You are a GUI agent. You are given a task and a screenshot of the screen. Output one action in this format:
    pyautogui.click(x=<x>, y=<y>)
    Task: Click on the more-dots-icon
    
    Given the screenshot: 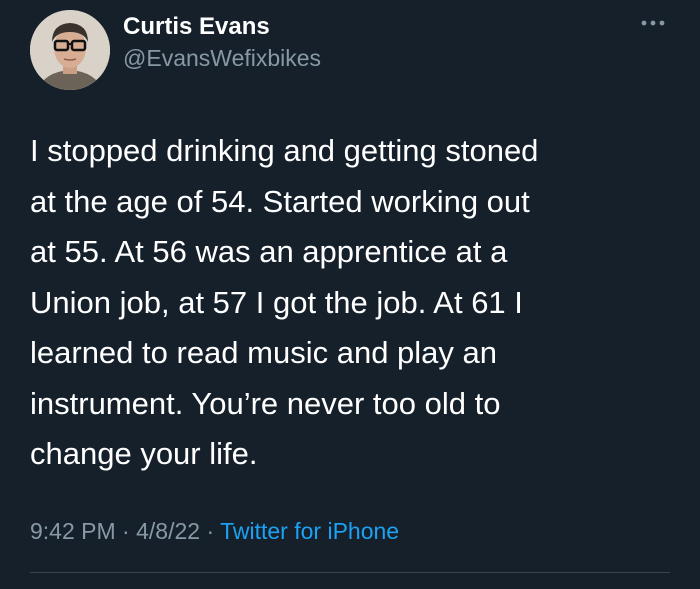 What is the action you would take?
    pyautogui.click(x=653, y=23)
    